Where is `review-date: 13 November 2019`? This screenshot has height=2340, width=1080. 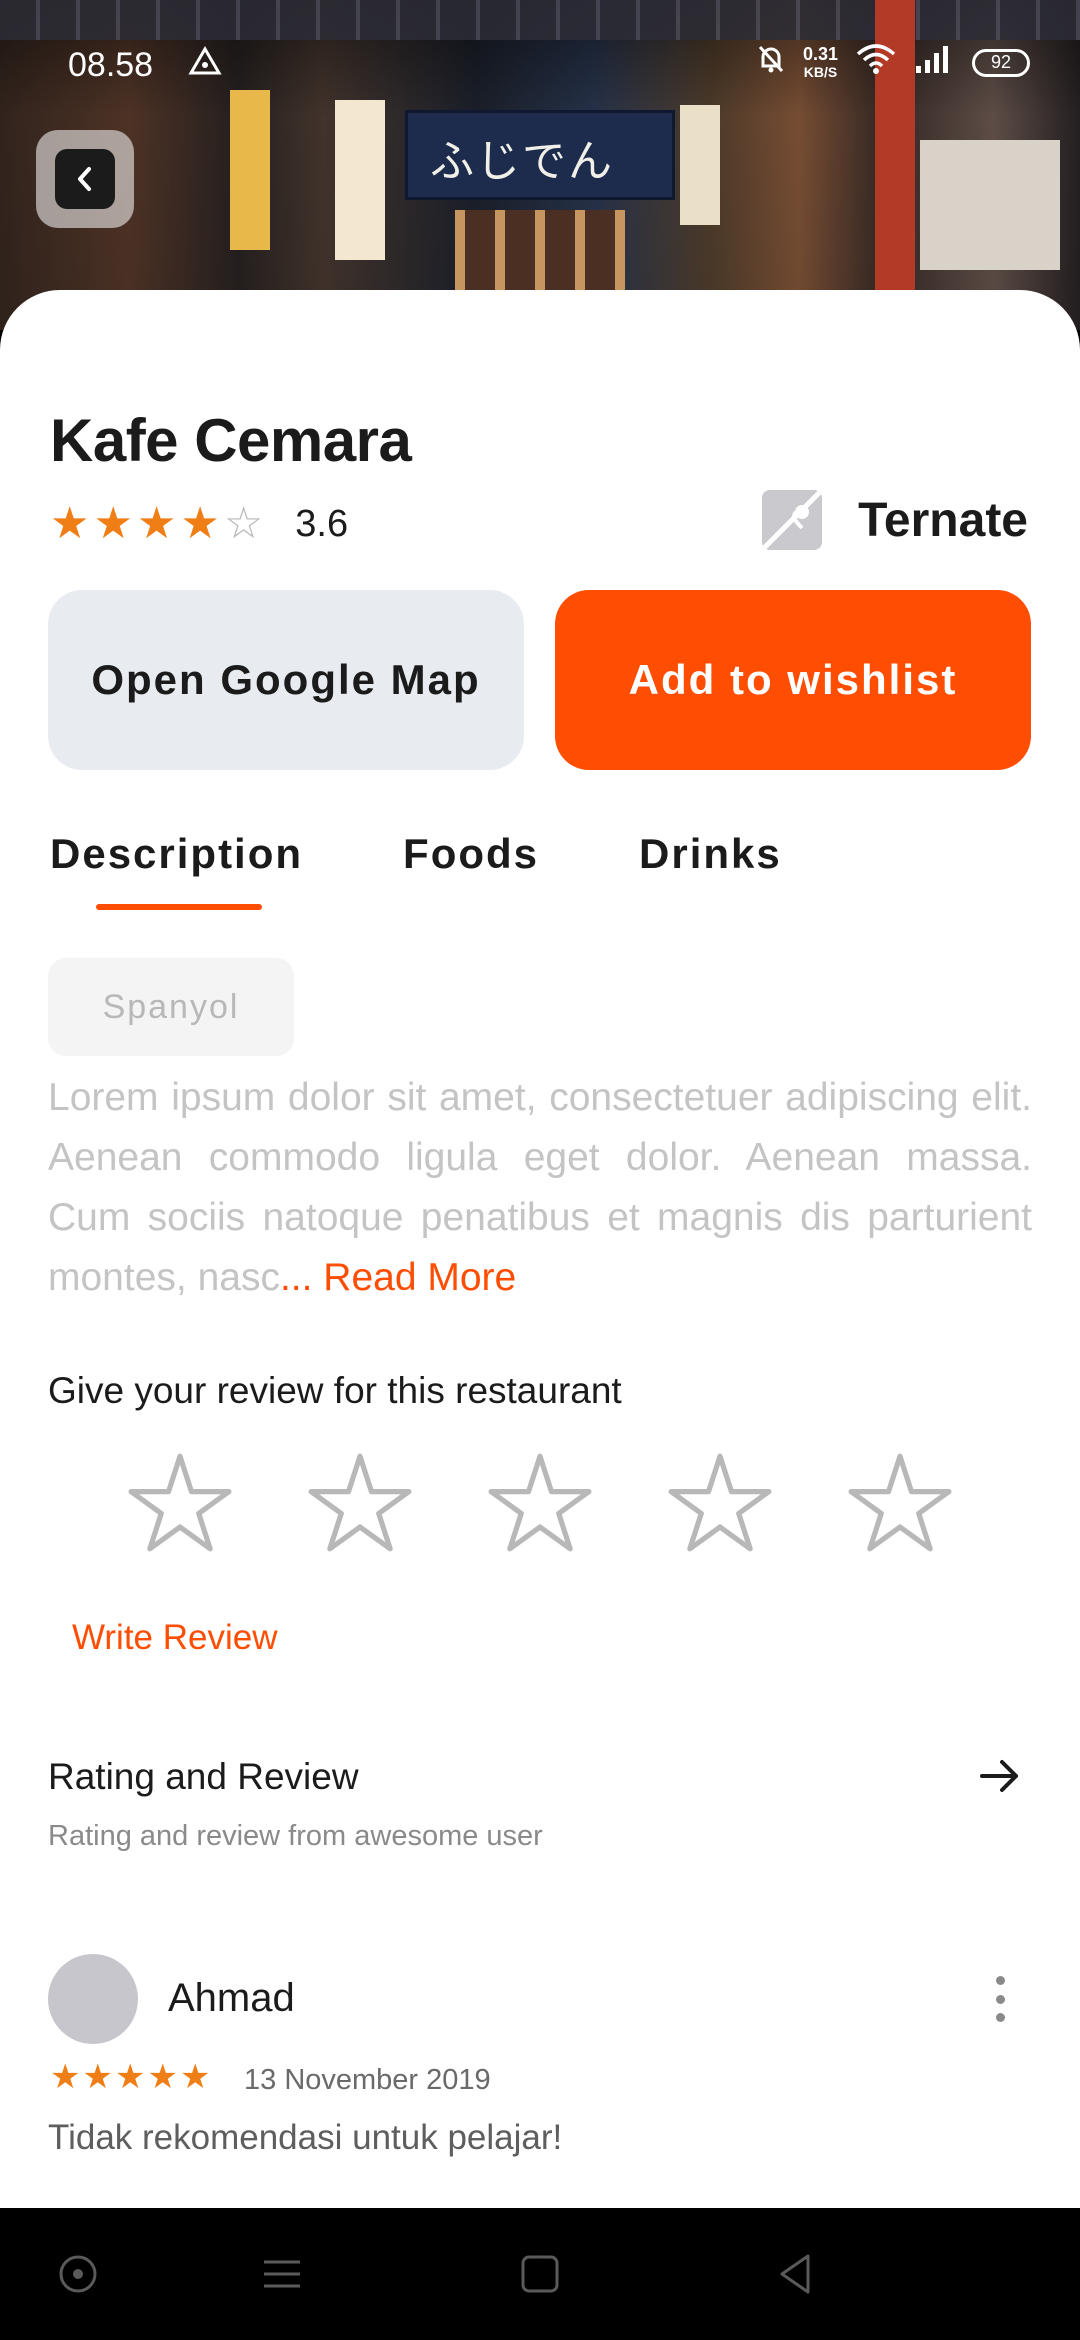 review-date: 13 November 2019 is located at coordinates (367, 2080).